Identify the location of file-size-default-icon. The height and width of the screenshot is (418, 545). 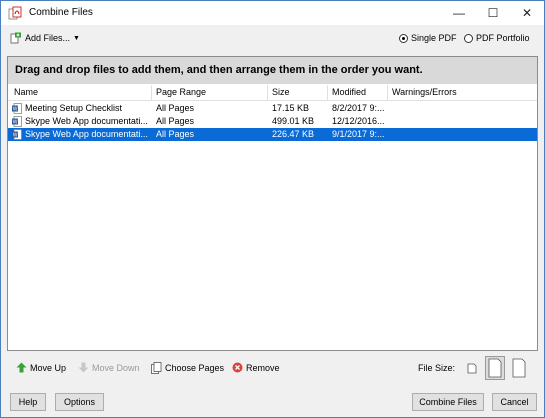
(495, 368).